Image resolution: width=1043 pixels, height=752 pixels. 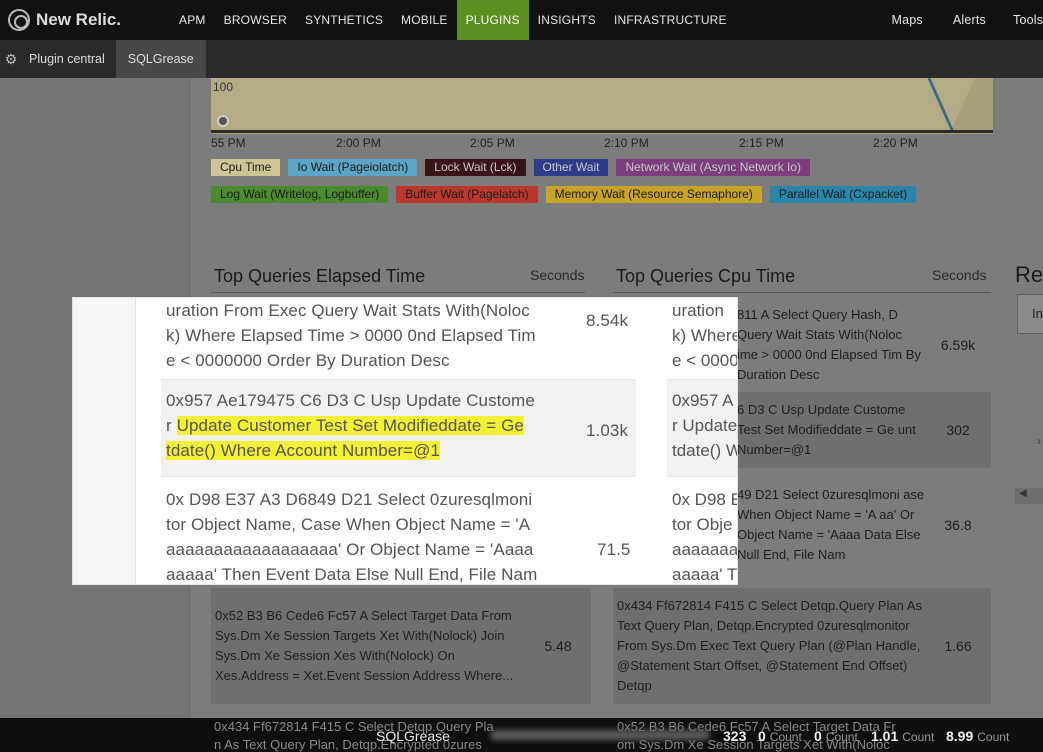 I want to click on zoom-cpu-row-1: uration k) Where e < 0000, so click(x=702, y=338).